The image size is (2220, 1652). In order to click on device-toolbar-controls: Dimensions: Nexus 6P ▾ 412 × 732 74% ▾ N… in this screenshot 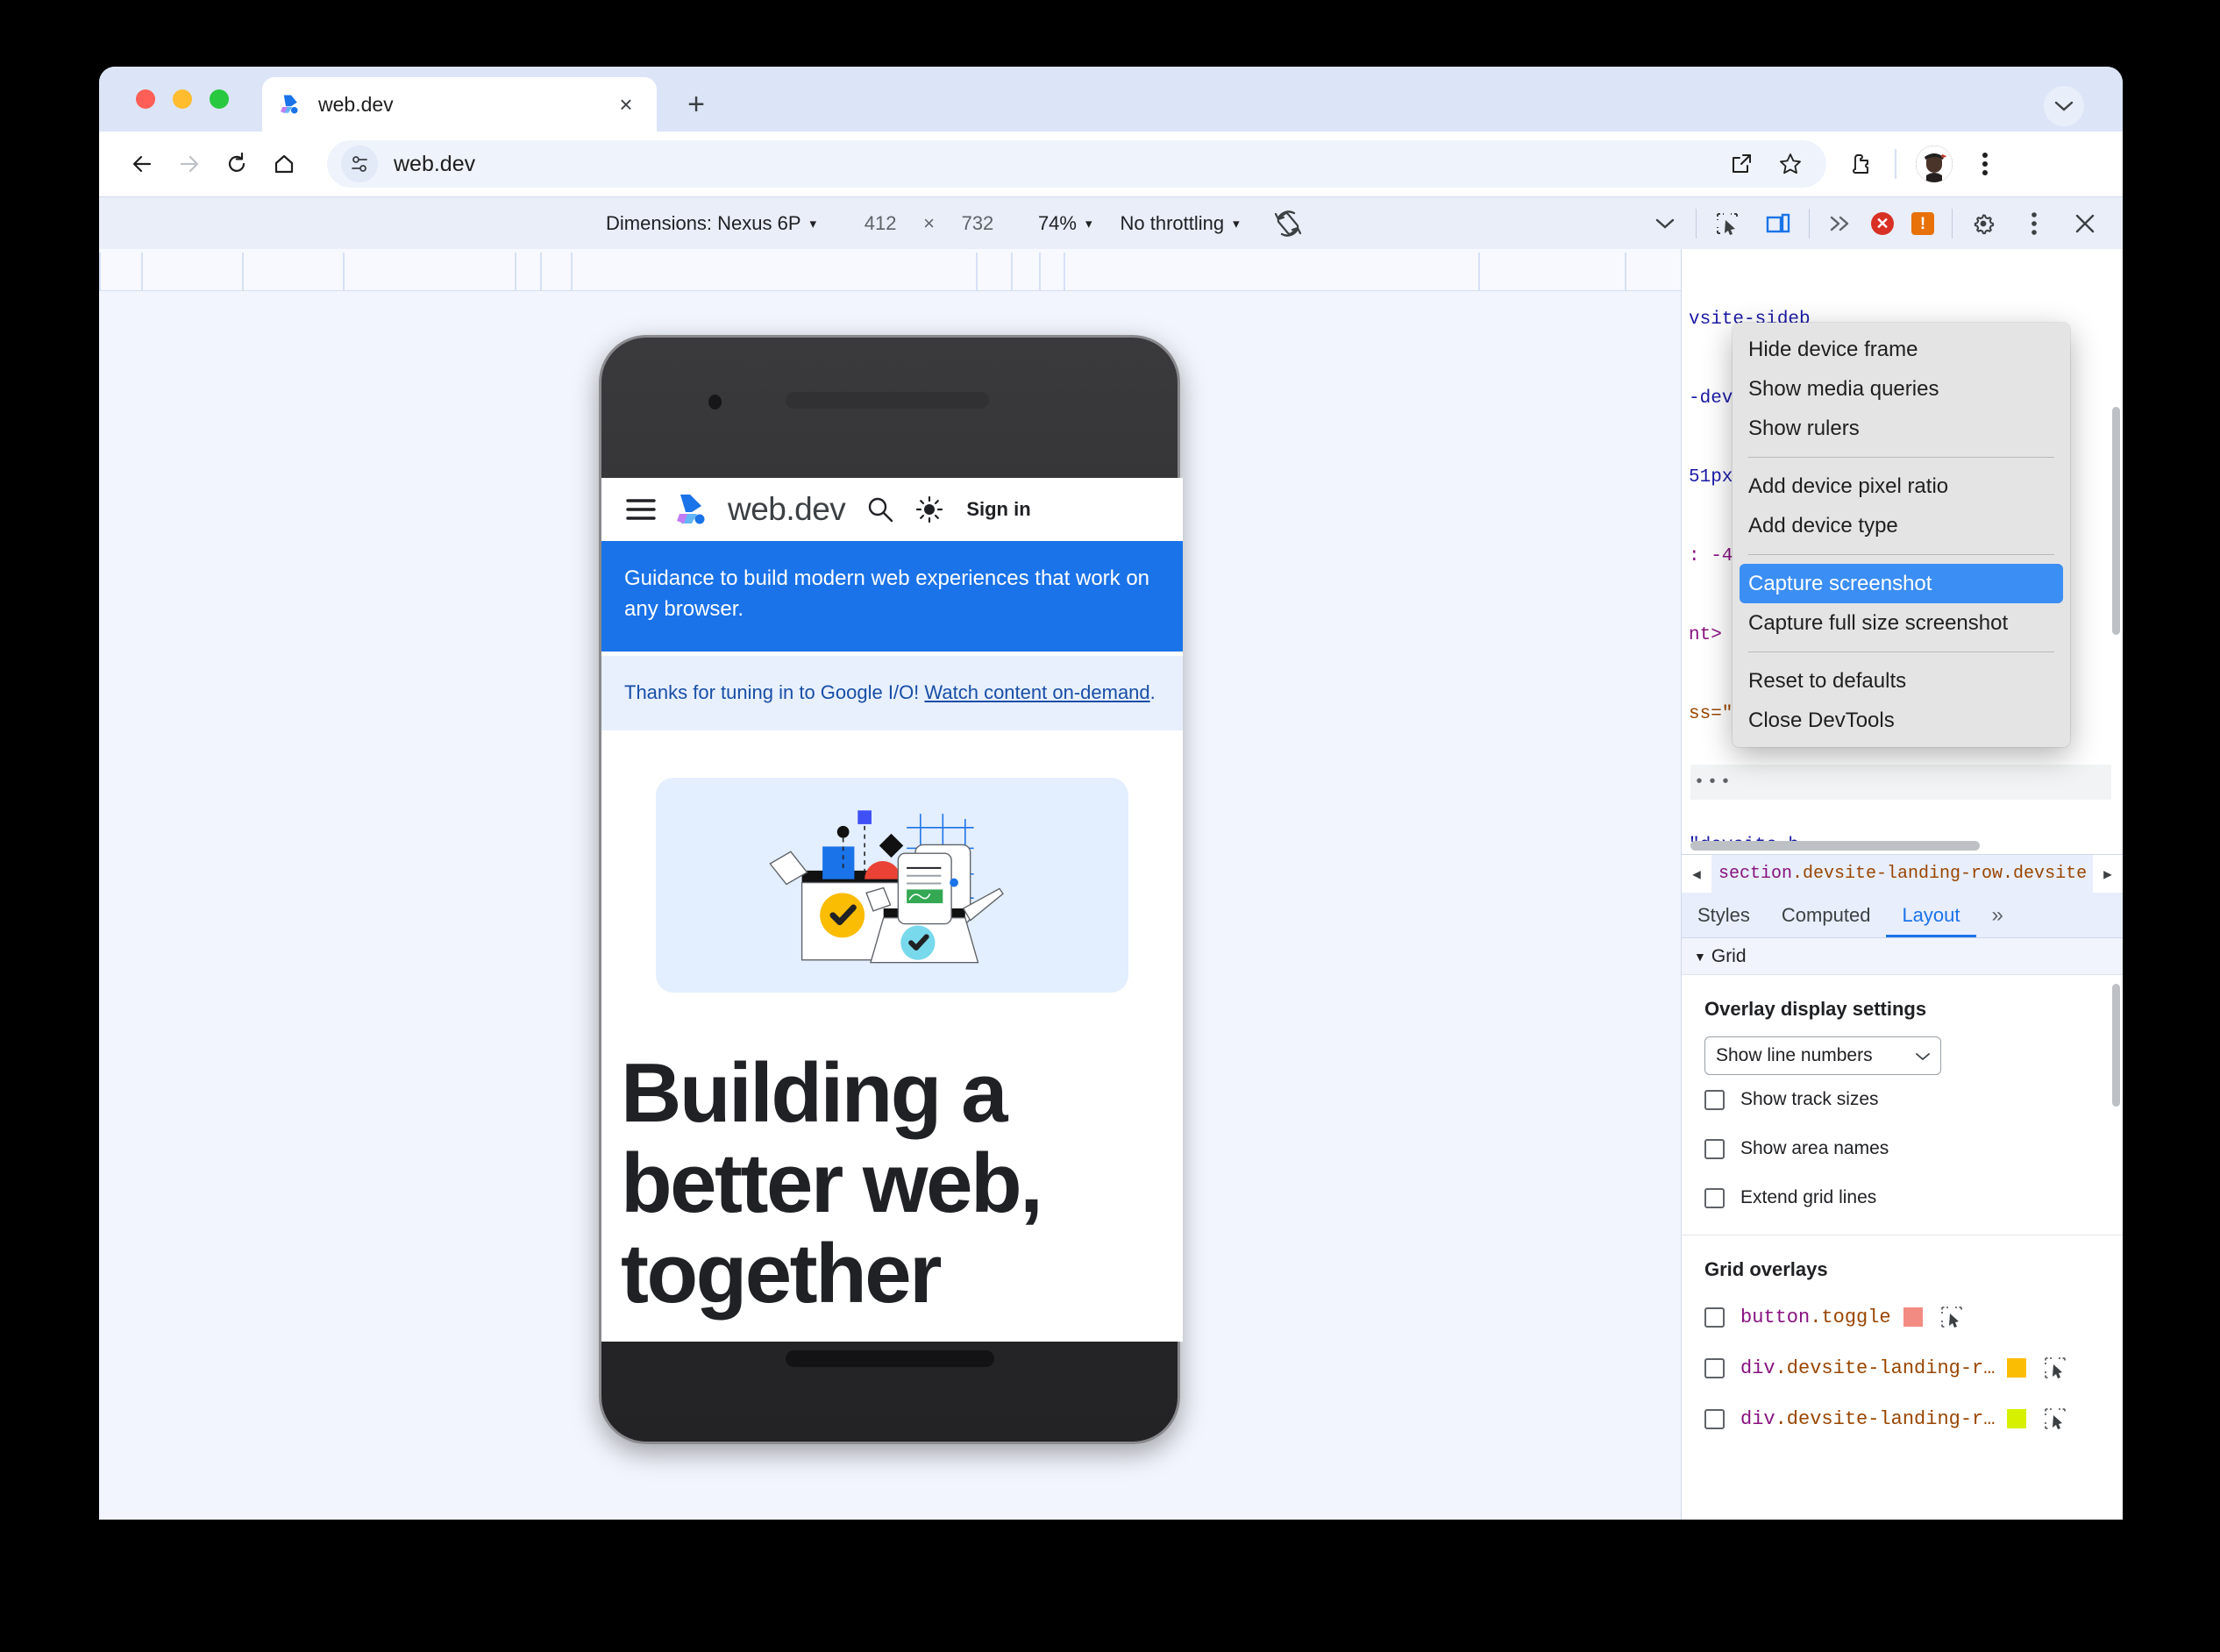, I will do `click(955, 223)`.